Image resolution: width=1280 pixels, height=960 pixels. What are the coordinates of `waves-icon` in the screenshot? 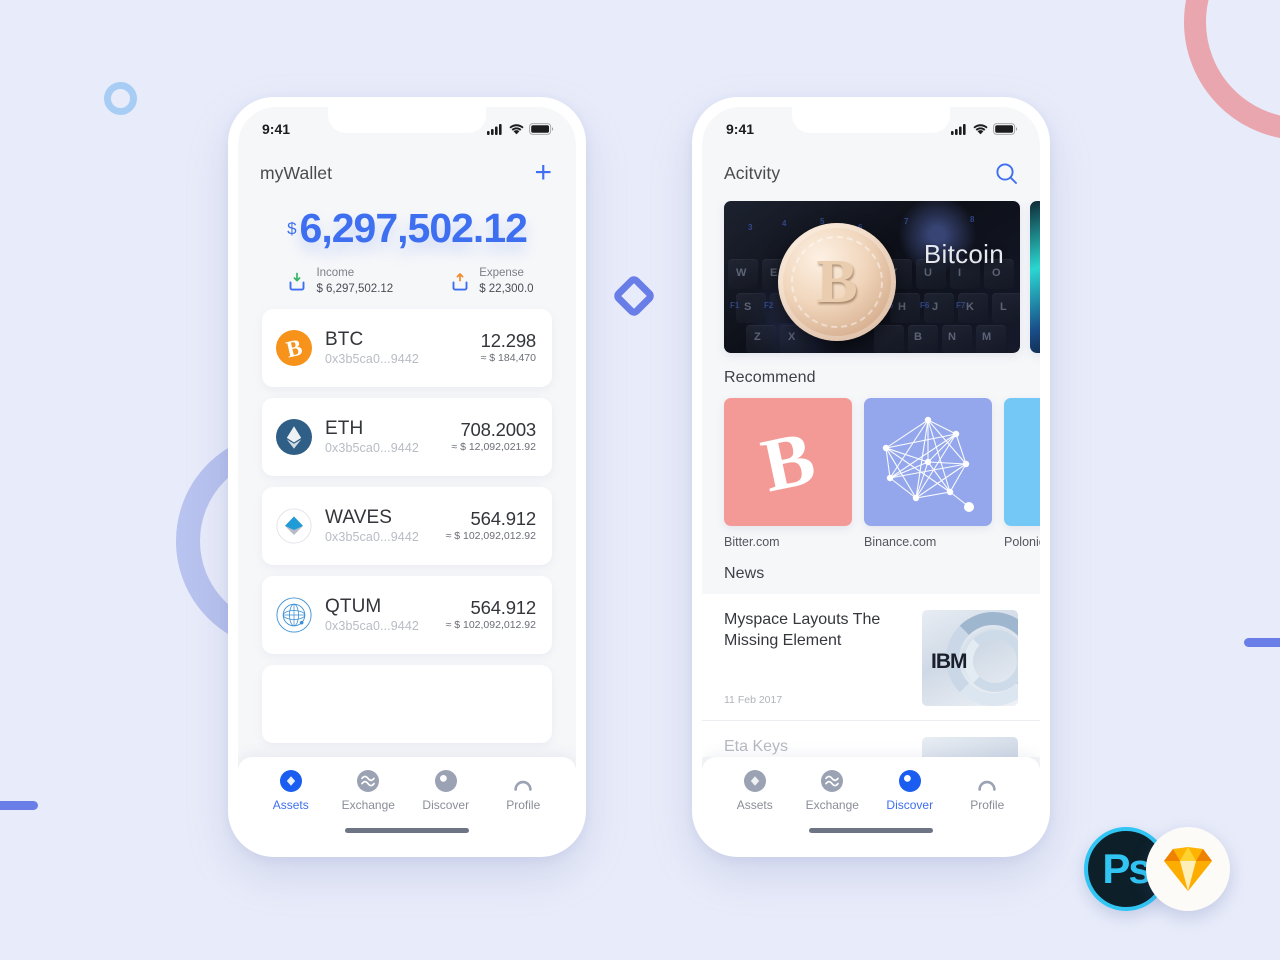 It's located at (294, 526).